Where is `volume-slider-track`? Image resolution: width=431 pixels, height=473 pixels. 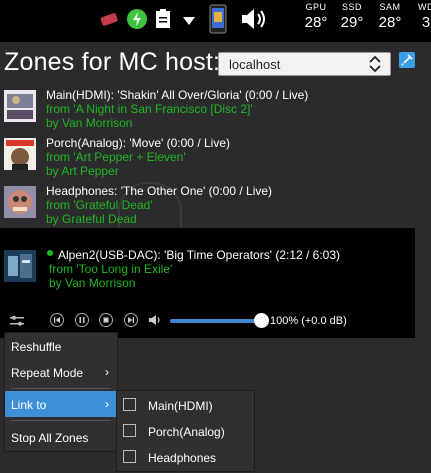
volume-slider-track is located at coordinates (216, 321).